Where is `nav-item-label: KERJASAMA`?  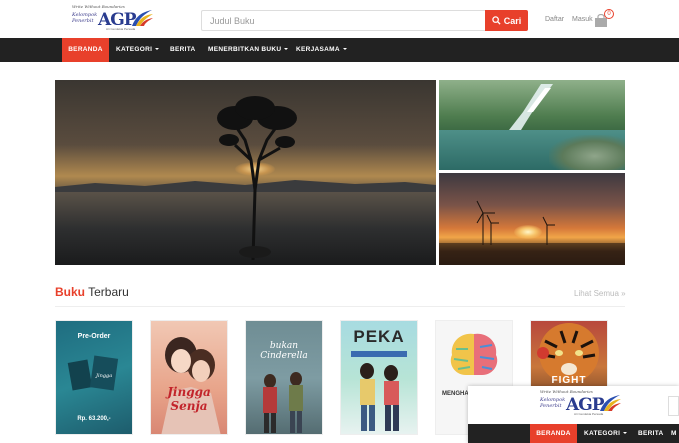 nav-item-label: KERJASAMA is located at coordinates (318, 49).